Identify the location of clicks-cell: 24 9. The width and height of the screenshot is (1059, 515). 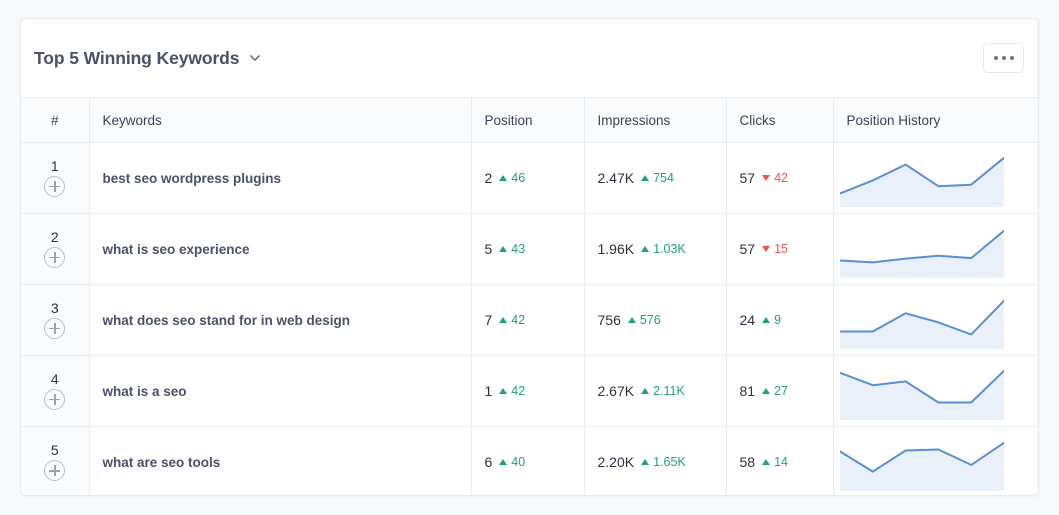
(780, 320).